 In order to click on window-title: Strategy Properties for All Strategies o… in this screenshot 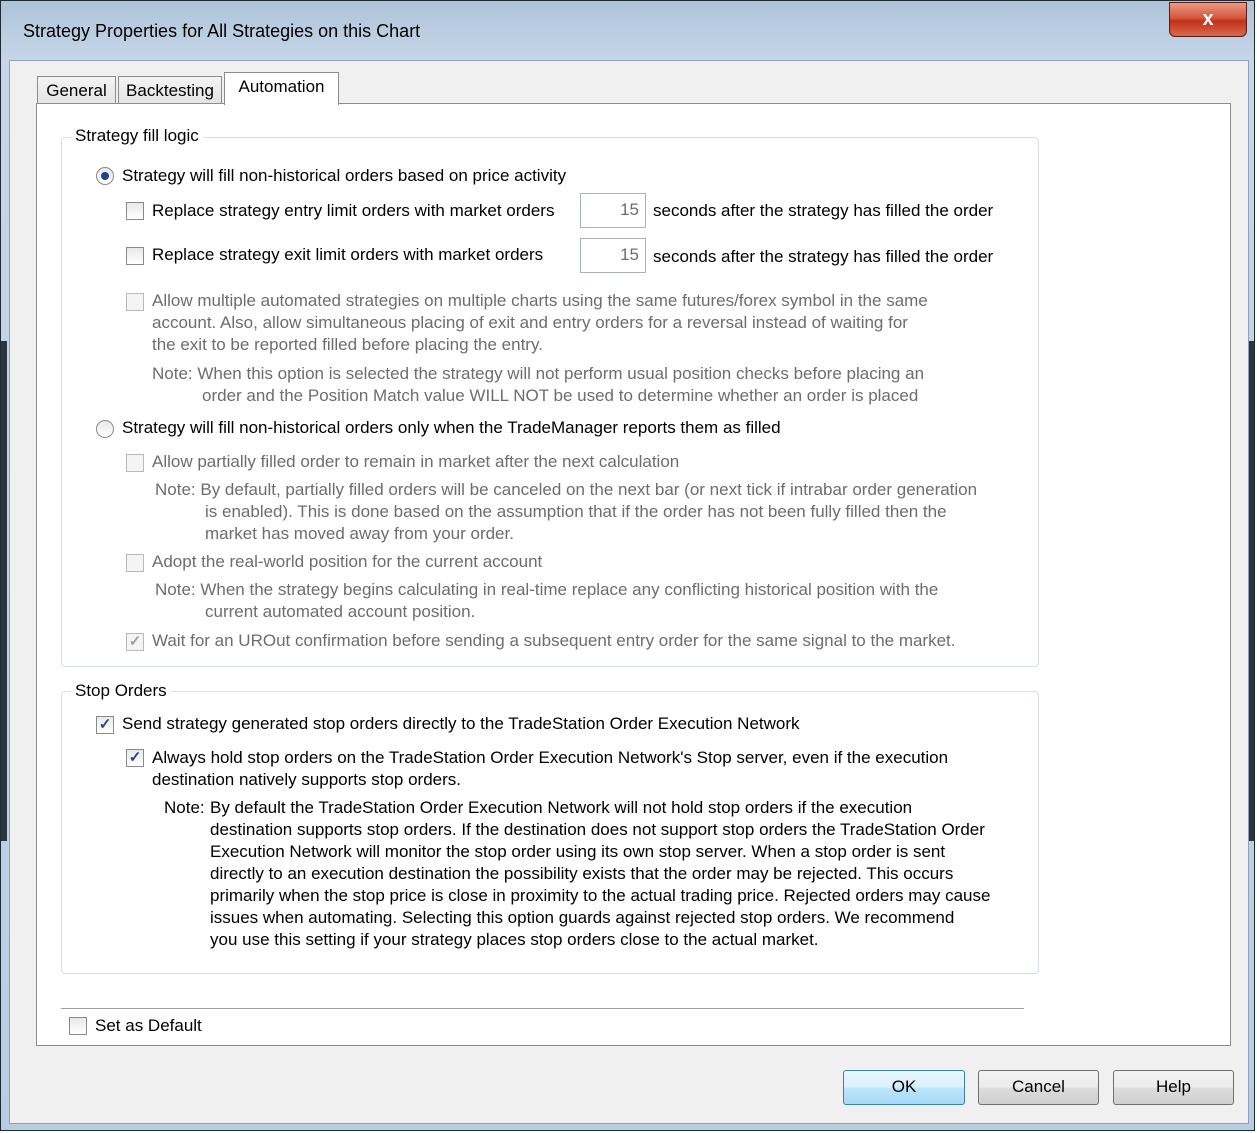, I will do `click(222, 31)`.